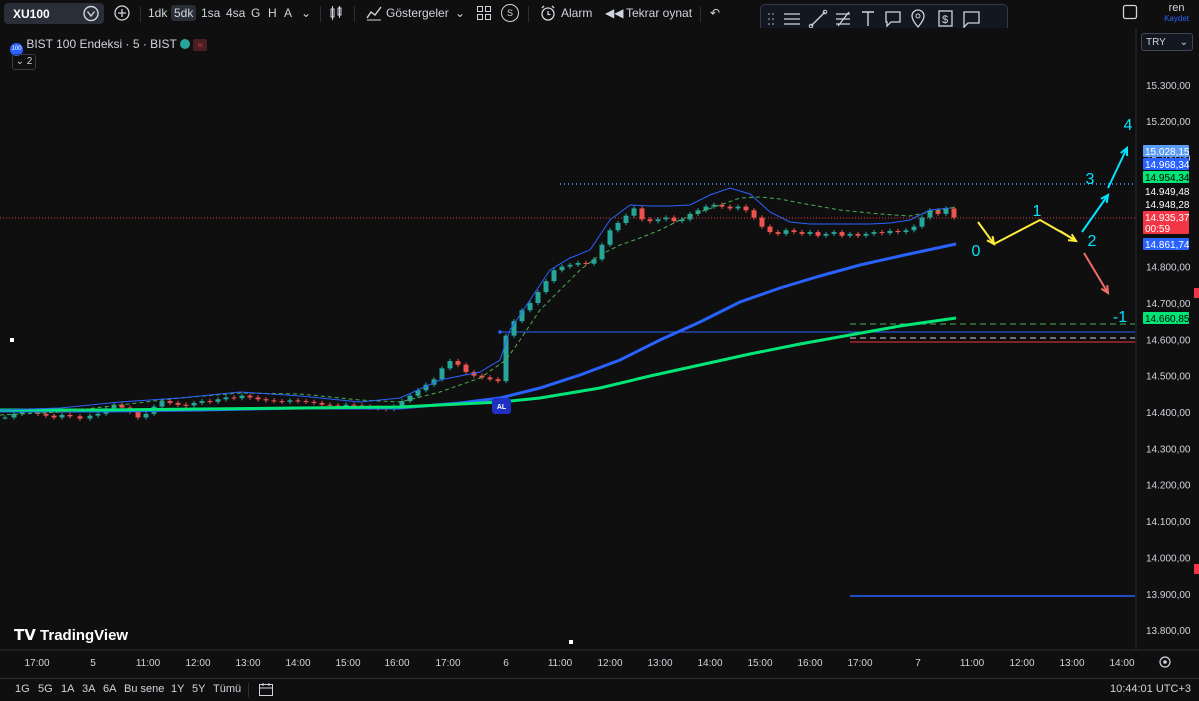 The height and width of the screenshot is (701, 1199). I want to click on price-note-icon: $, so click(945, 18).